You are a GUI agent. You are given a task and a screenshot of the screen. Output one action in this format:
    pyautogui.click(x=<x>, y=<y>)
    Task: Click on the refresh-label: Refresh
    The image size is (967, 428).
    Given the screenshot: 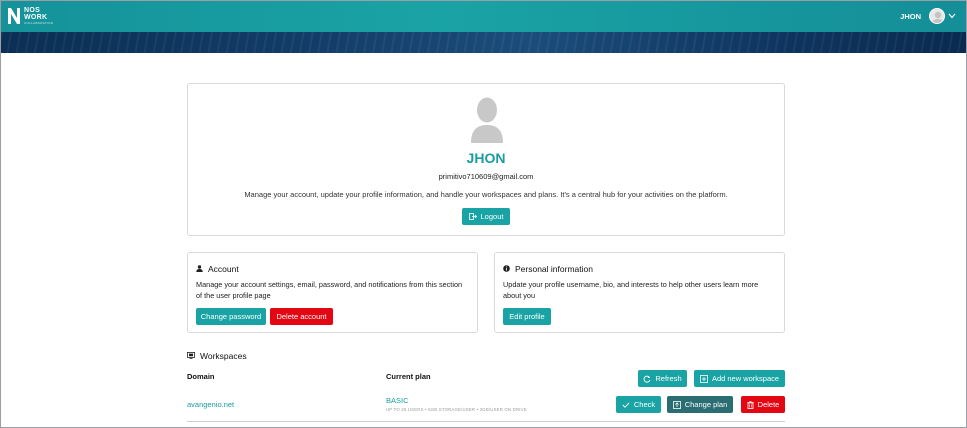 What is the action you would take?
    pyautogui.click(x=668, y=378)
    